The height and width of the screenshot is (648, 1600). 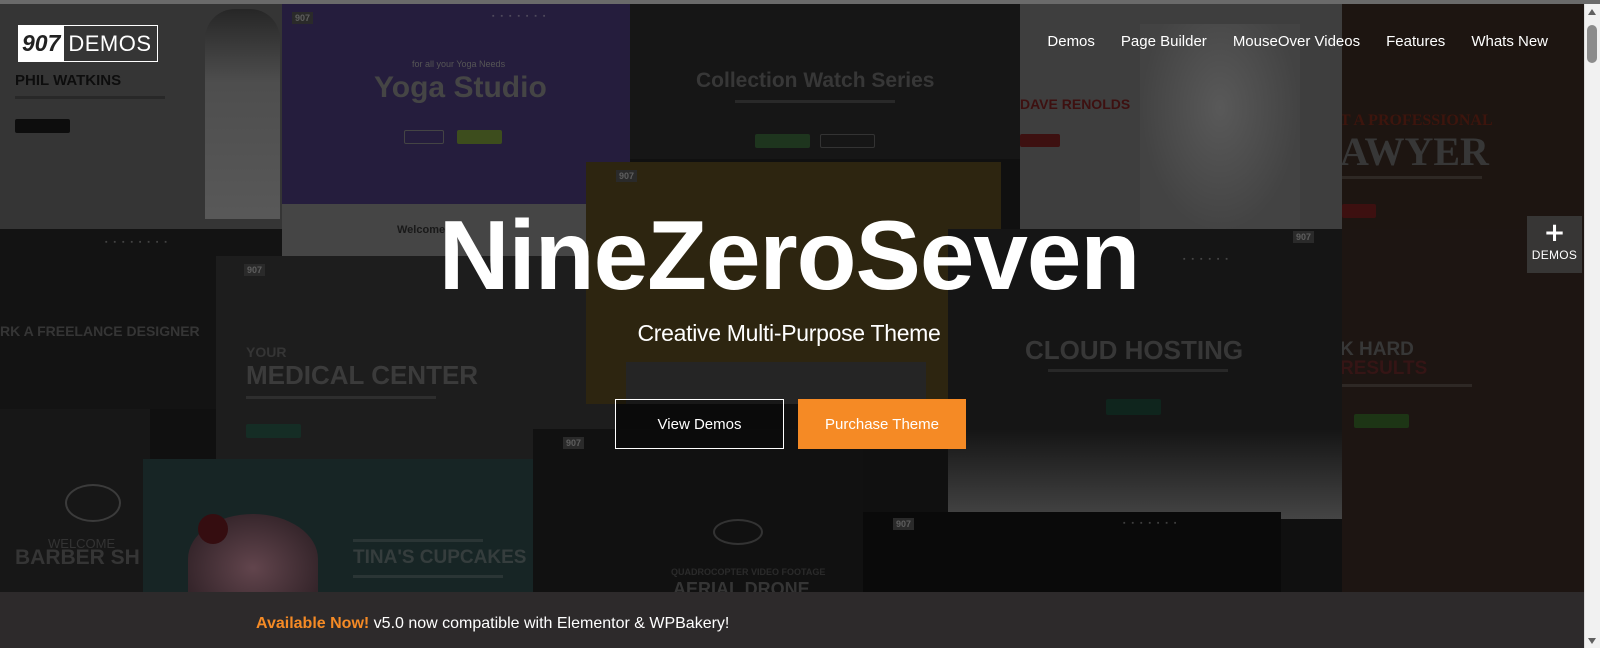 I want to click on announcement-bar, so click(x=792, y=620).